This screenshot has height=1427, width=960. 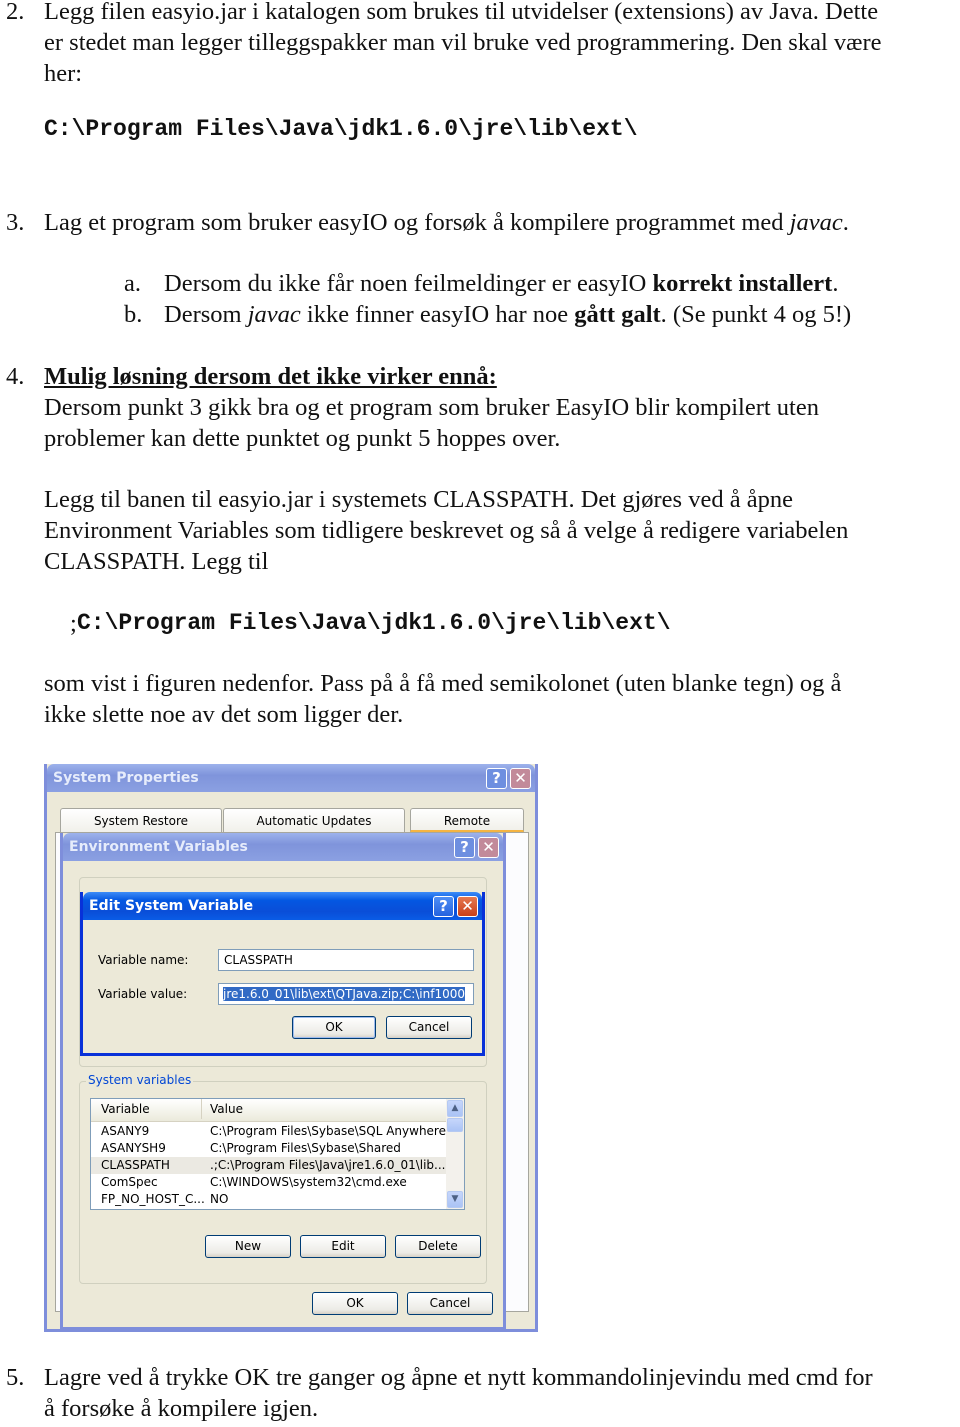 I want to click on step-3b-mid: ikke finner easyIO har noe, so click(x=437, y=314).